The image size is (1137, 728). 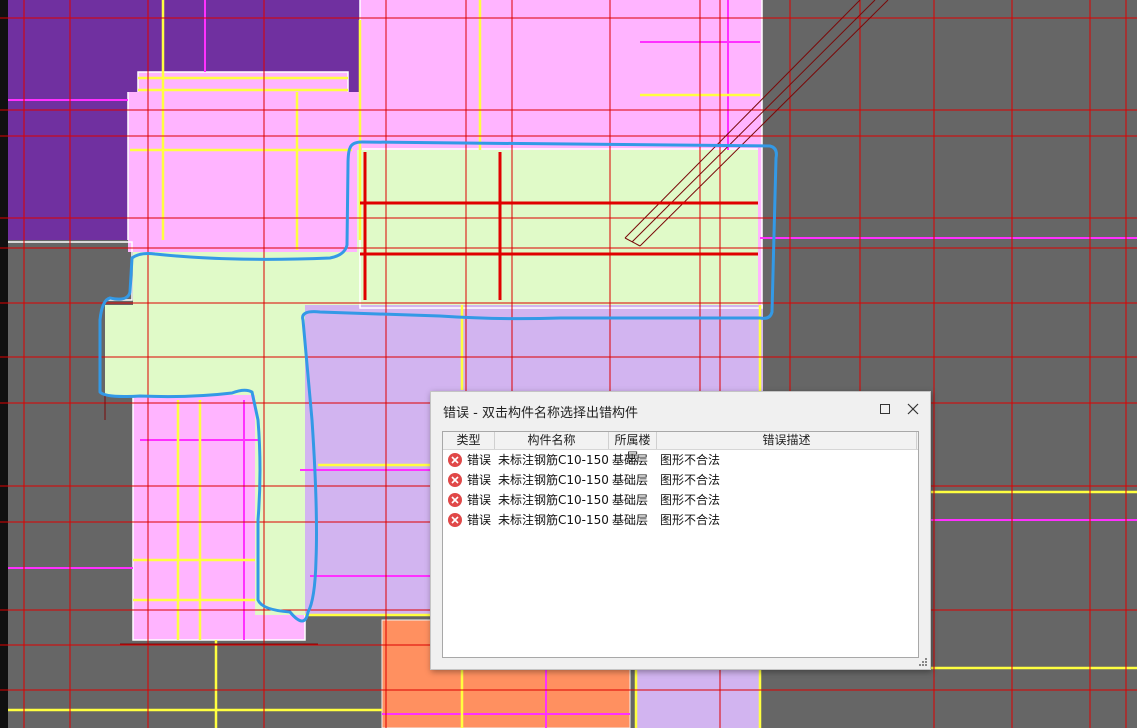 I want to click on maximize-icon, so click(x=884, y=408).